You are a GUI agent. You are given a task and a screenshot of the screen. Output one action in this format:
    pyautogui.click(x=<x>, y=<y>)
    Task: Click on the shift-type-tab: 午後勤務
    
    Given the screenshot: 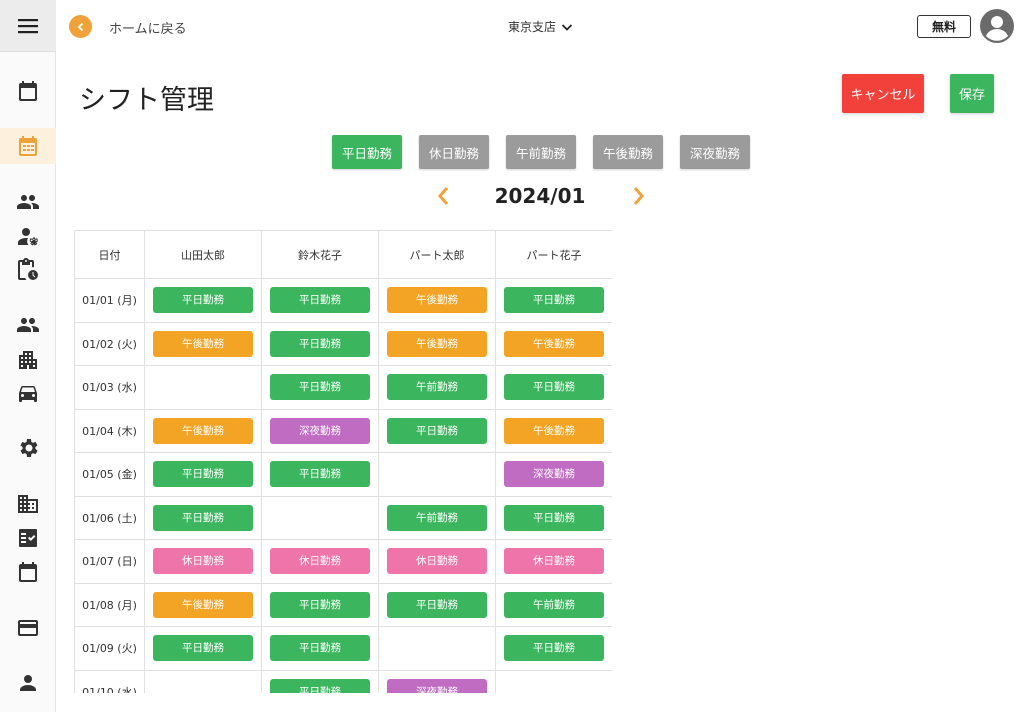 What is the action you would take?
    pyautogui.click(x=628, y=152)
    